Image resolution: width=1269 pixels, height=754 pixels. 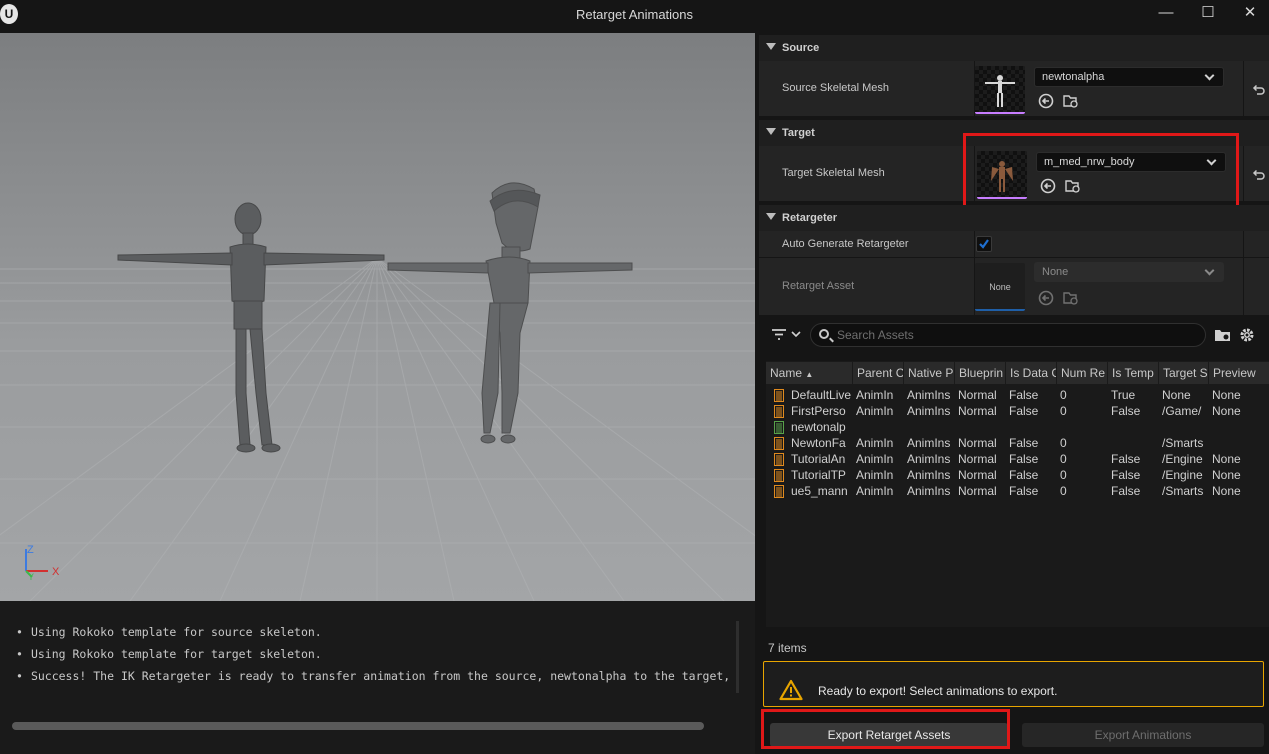 I want to click on thumbnail-none-text: None, so click(x=1000, y=287).